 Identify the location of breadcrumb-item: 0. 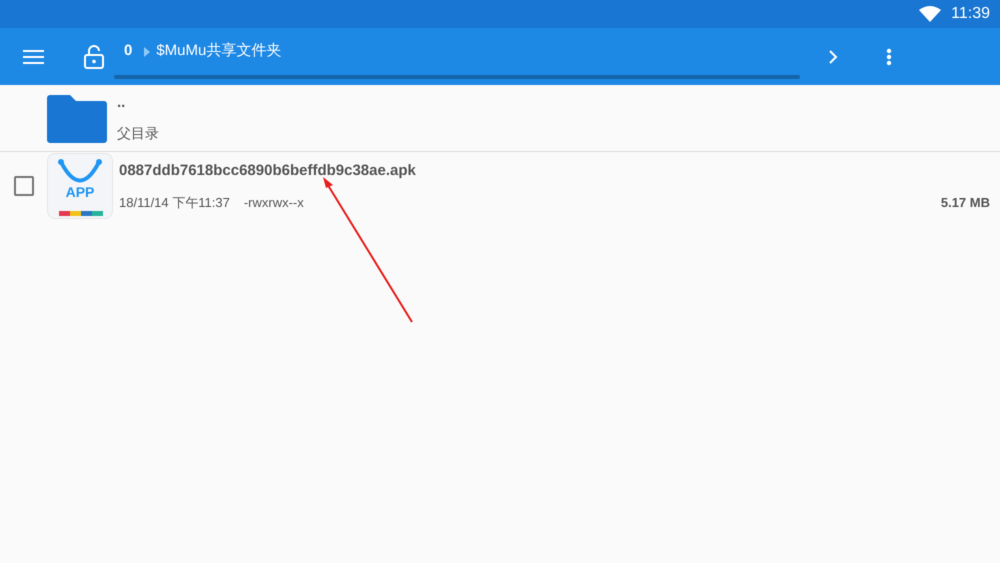
(128, 51).